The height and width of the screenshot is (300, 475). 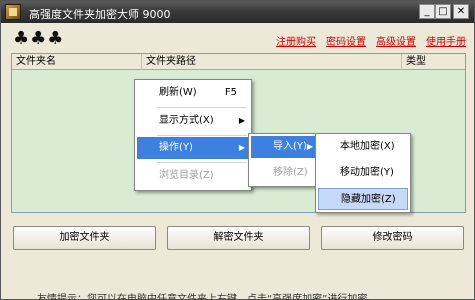 I want to click on column-folder-name: 文件夹名, so click(x=77, y=62).